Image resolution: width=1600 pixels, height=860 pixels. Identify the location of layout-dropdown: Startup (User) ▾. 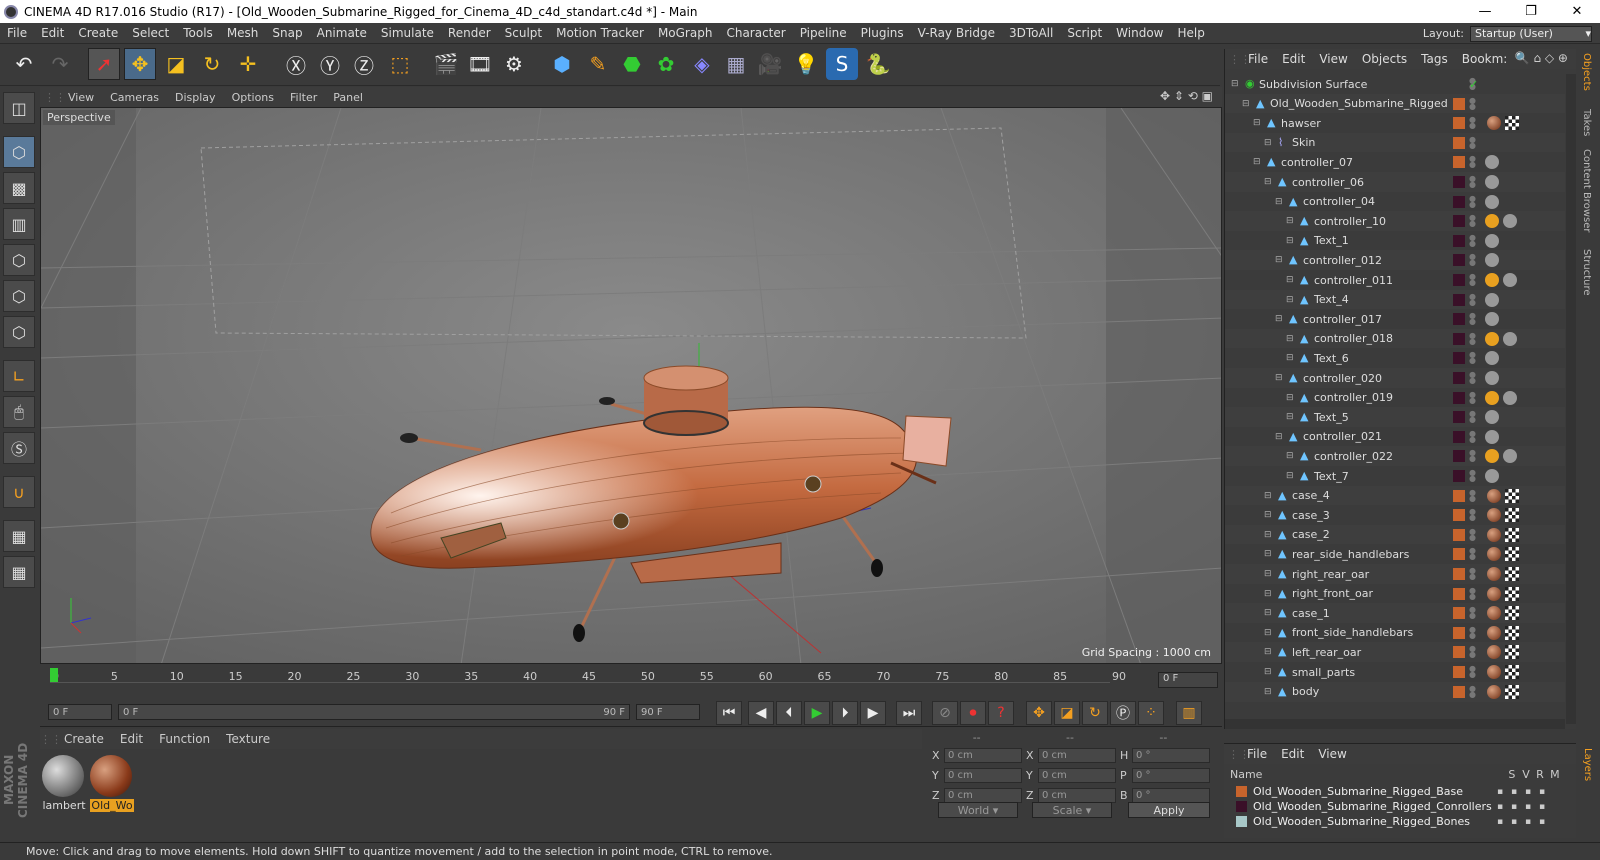
(1531, 33).